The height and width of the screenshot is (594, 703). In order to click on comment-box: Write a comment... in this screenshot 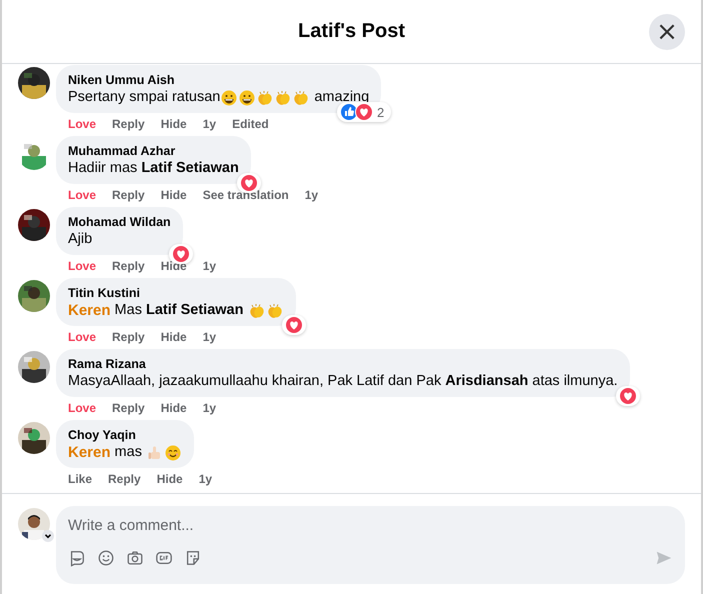, I will do `click(370, 545)`.